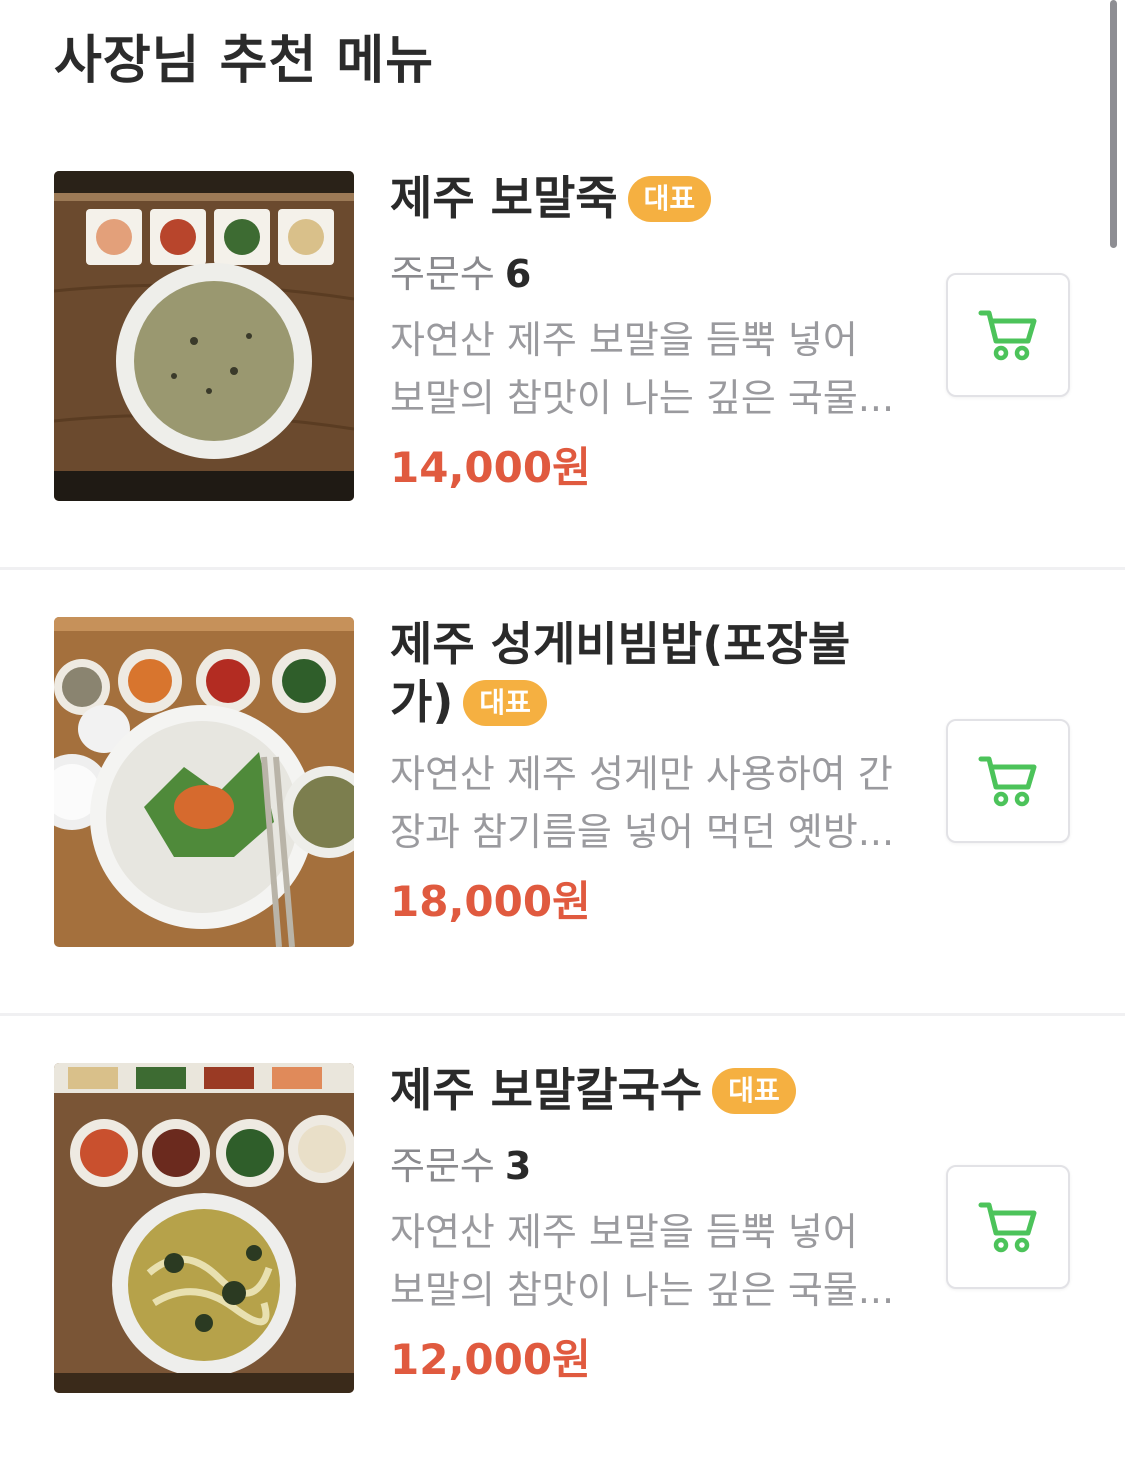  Describe the element at coordinates (645, 1166) in the screenshot. I see `order-count: 주문수 3` at that location.